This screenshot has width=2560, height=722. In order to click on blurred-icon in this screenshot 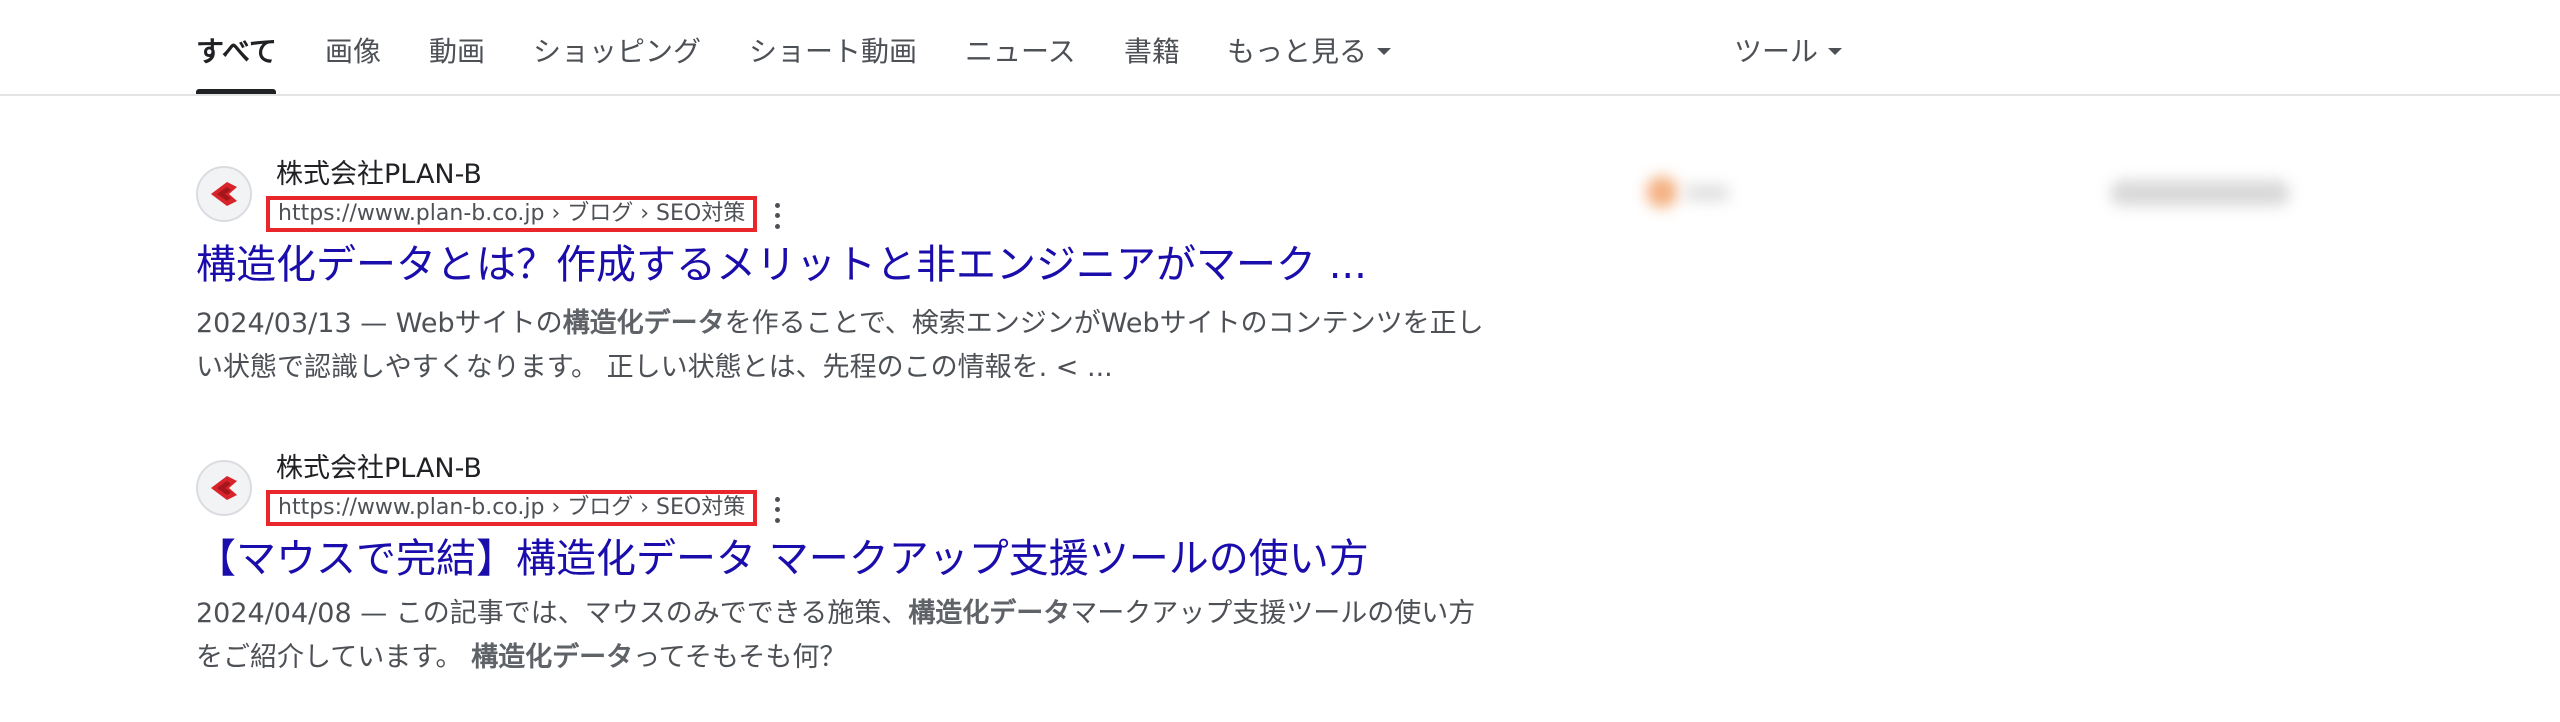, I will do `click(1662, 192)`.